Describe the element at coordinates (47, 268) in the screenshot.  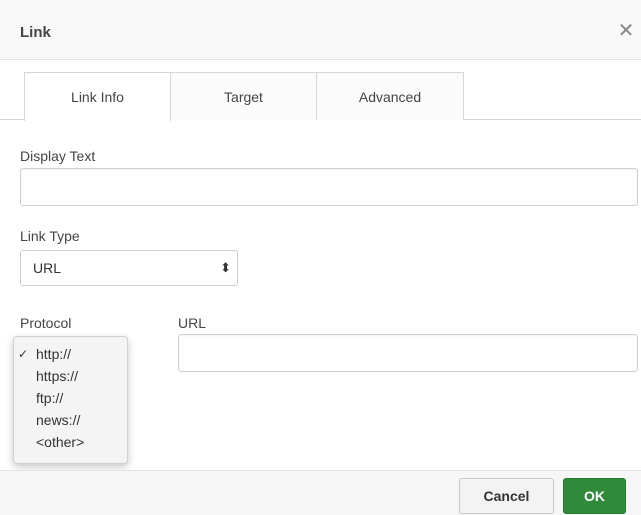
I see `link-type-value: URL` at that location.